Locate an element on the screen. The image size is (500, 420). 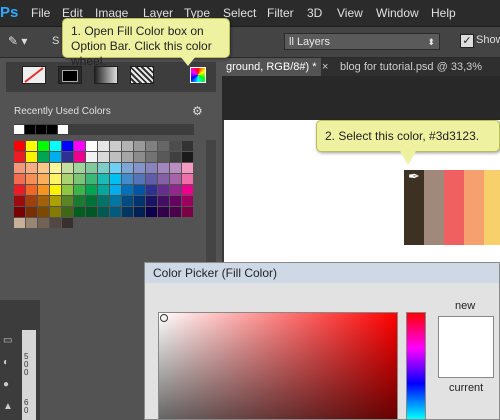
menu-view: View is located at coordinates (350, 13).